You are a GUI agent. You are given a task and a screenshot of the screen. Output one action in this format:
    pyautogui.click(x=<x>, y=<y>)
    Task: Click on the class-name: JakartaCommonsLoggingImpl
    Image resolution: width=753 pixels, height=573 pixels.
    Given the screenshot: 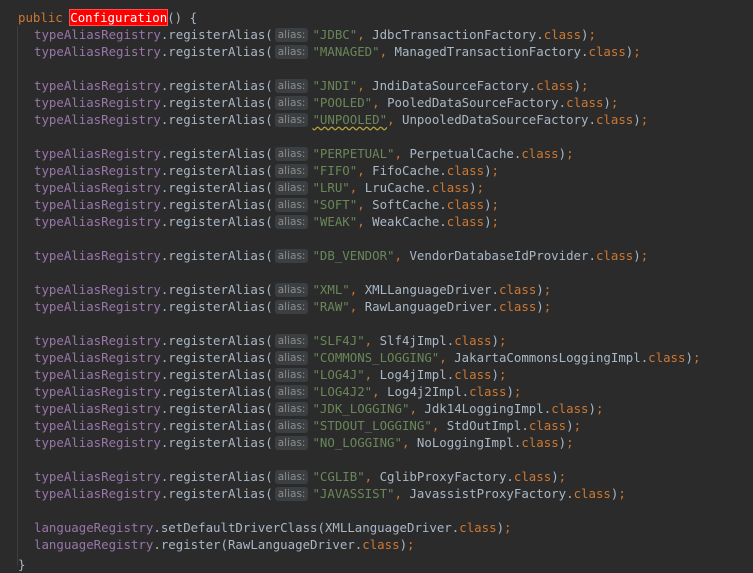 What is the action you would take?
    pyautogui.click(x=547, y=357)
    